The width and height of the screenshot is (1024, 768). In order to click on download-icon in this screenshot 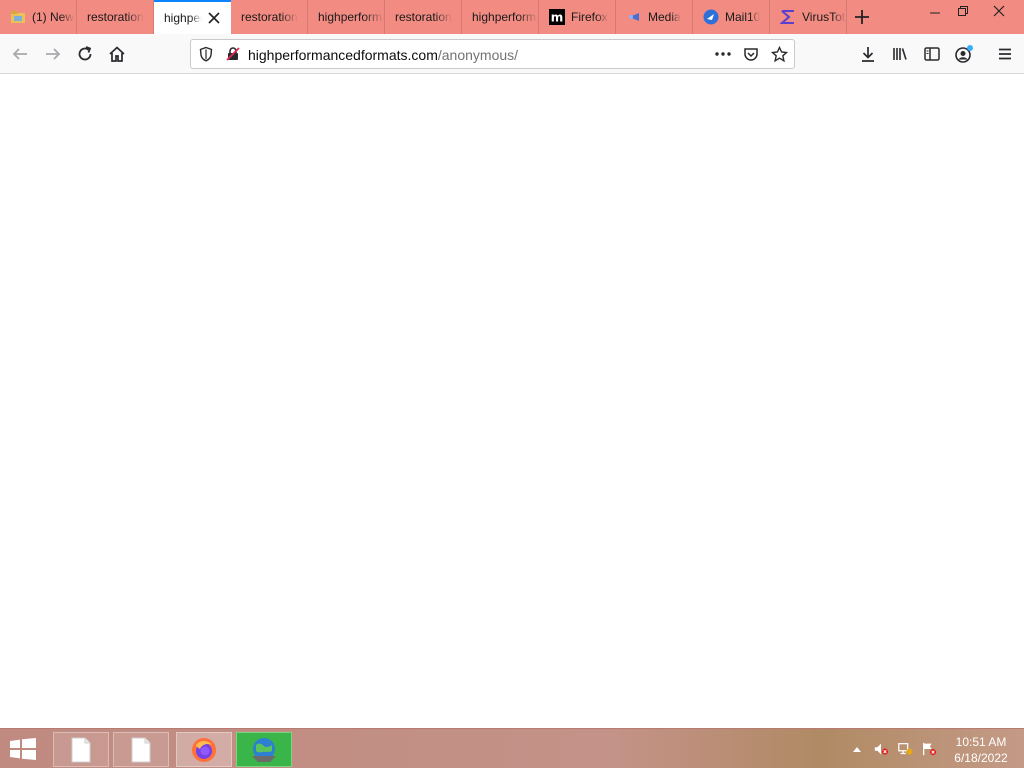, I will do `click(868, 54)`.